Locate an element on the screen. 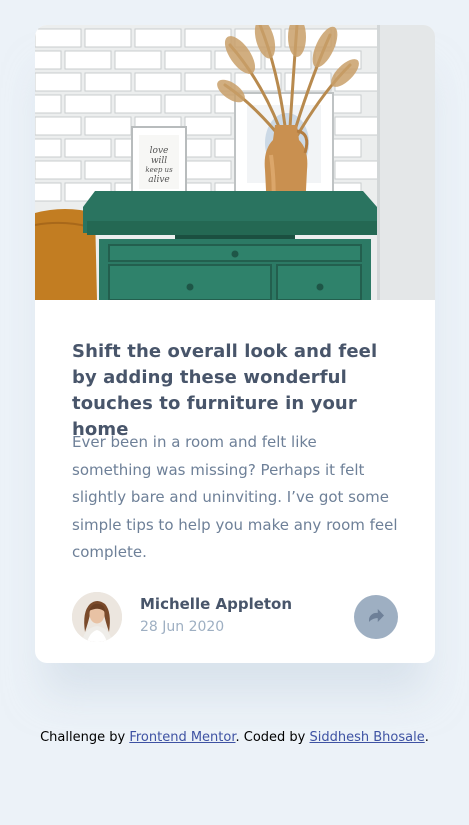 This screenshot has height=825, width=469. svg-text: will is located at coordinates (159, 161).